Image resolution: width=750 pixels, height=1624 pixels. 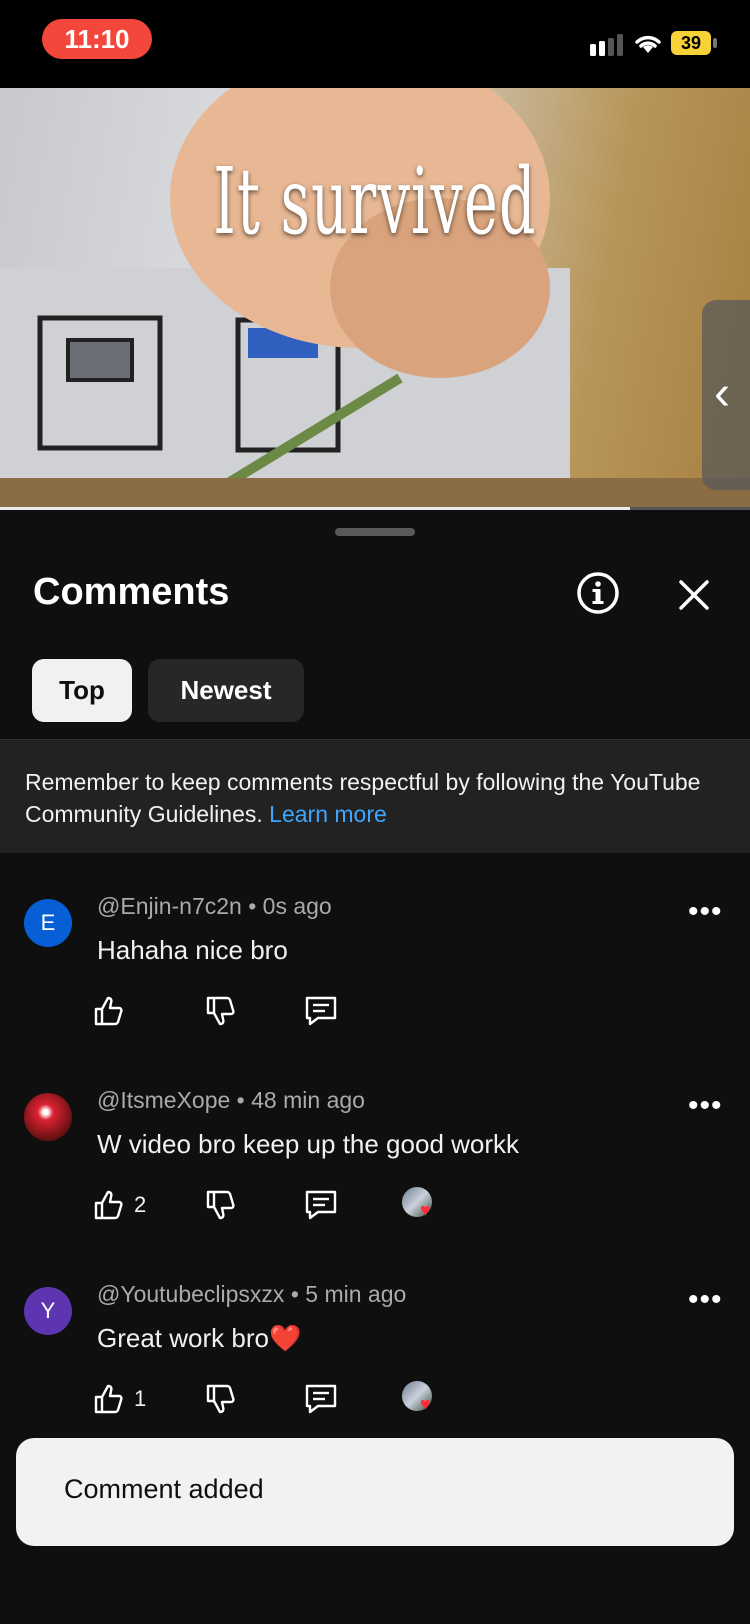 I want to click on close-icon, so click(x=694, y=595).